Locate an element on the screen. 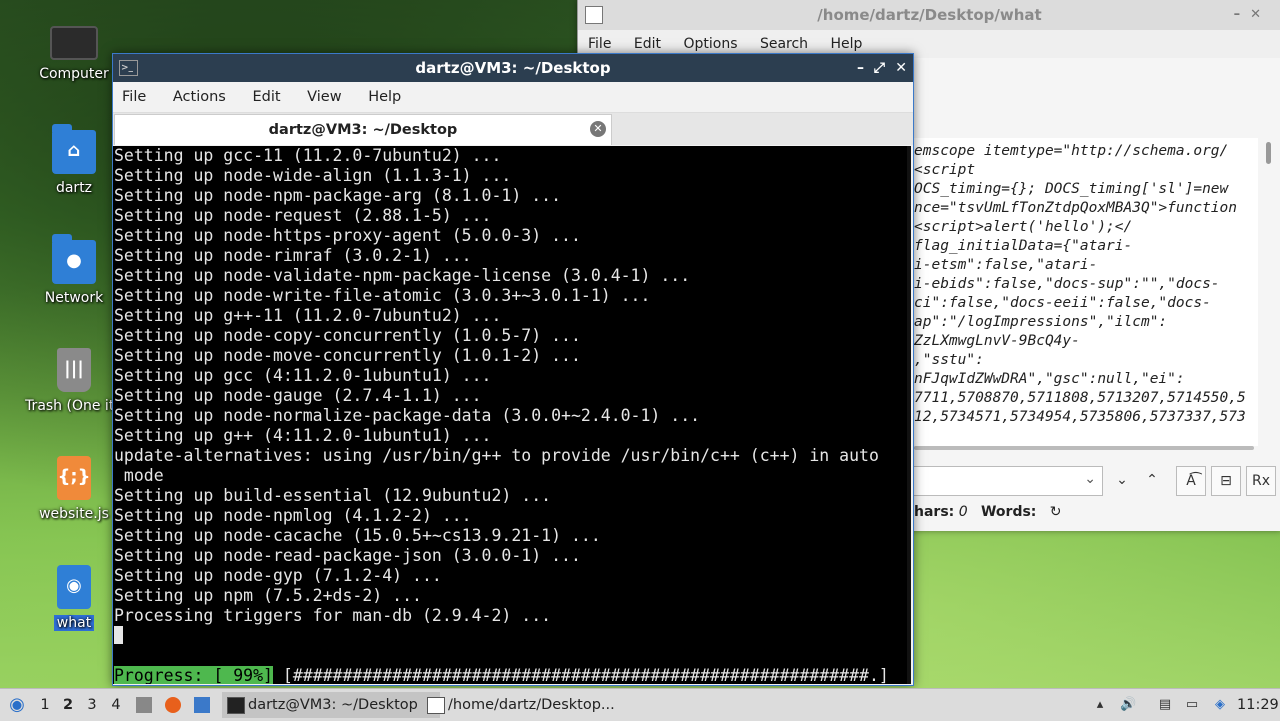  javascript-file-icon: {;} is located at coordinates (74, 478).